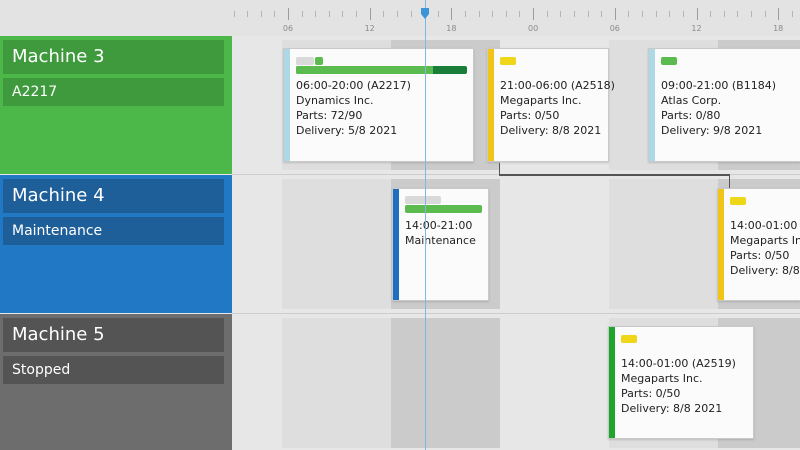 This screenshot has height=450, width=800. Describe the element at coordinates (765, 240) in the screenshot. I see `job-customer: Megaparts Inc` at that location.